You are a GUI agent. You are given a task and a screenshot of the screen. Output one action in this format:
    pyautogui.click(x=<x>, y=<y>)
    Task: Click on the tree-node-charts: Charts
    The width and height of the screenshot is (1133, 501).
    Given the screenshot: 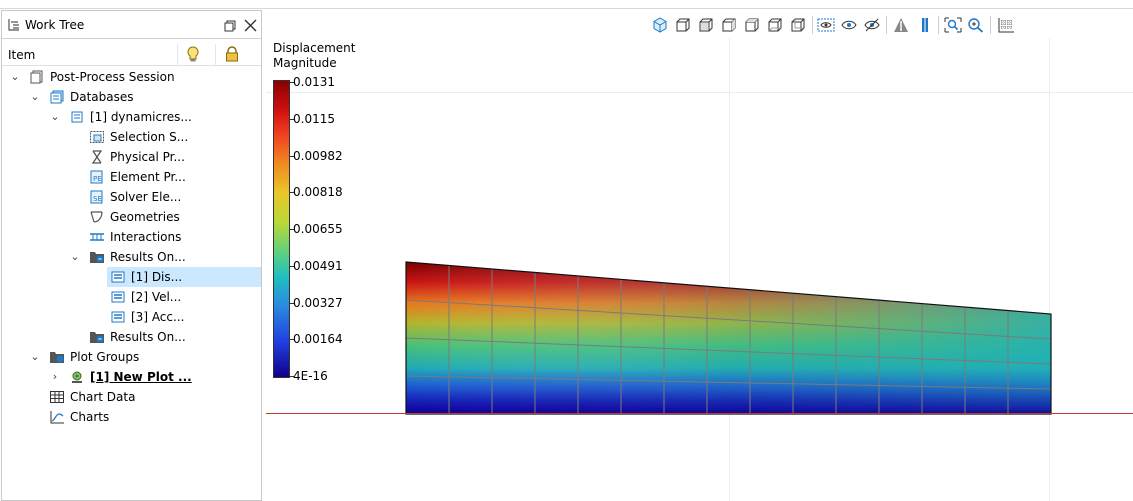 What is the action you would take?
    pyautogui.click(x=131, y=417)
    